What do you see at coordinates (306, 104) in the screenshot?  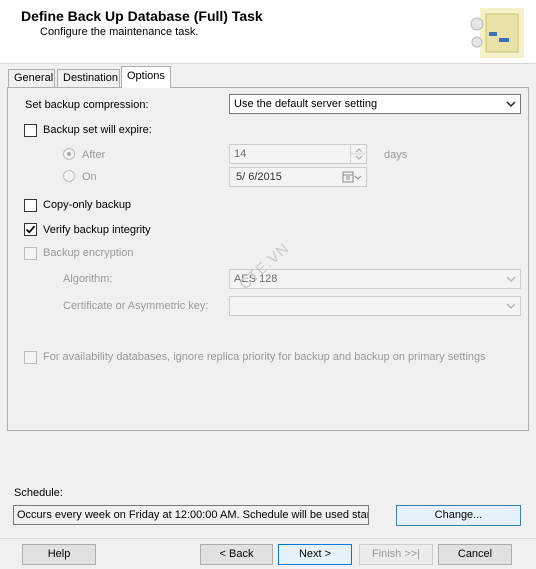 I see `compression-value: Use the default server setting` at bounding box center [306, 104].